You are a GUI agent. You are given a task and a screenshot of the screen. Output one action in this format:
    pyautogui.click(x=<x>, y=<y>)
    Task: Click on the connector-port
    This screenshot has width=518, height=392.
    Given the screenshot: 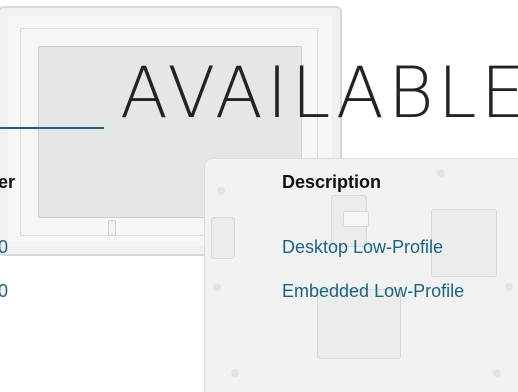 What is the action you would take?
    pyautogui.click(x=356, y=219)
    